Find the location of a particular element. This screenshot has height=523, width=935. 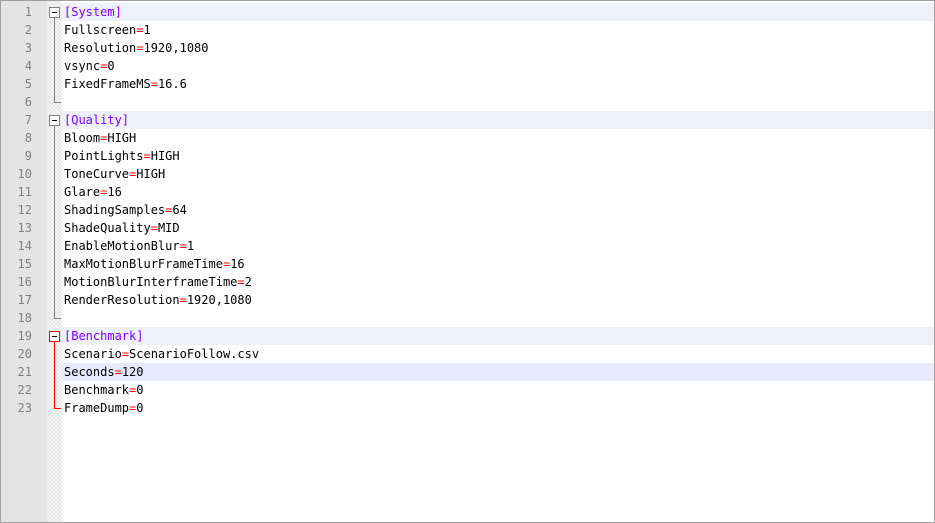

setting-key: Glare is located at coordinates (82, 192).